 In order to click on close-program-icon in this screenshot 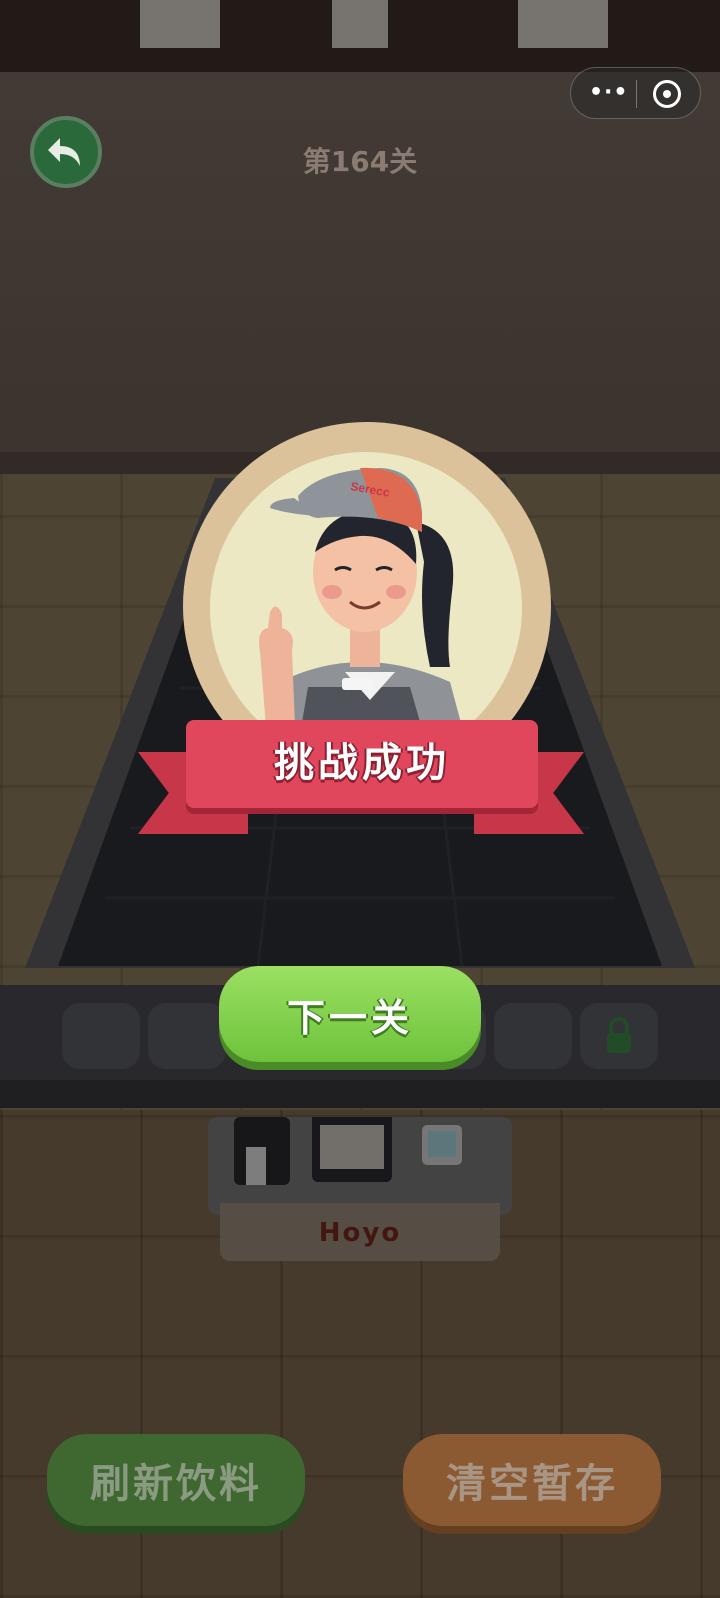, I will do `click(667, 94)`.